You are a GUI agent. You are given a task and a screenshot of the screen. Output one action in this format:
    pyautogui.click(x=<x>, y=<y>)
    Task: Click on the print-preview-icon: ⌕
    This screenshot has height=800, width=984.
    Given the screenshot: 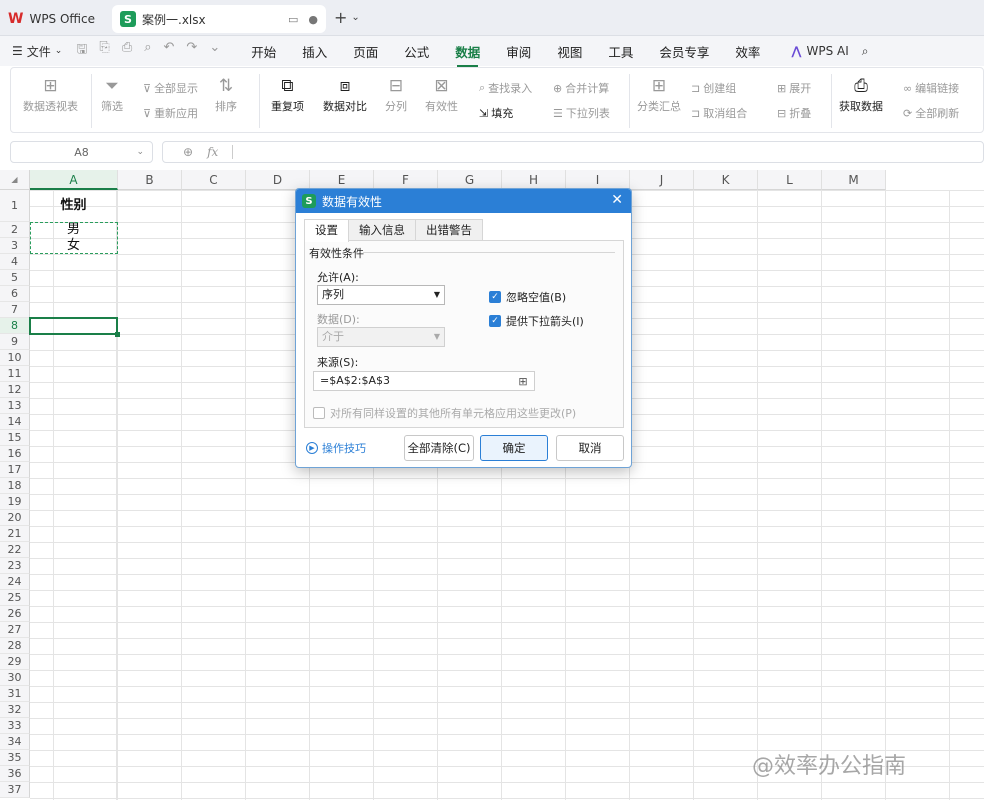 What is the action you would take?
    pyautogui.click(x=147, y=51)
    